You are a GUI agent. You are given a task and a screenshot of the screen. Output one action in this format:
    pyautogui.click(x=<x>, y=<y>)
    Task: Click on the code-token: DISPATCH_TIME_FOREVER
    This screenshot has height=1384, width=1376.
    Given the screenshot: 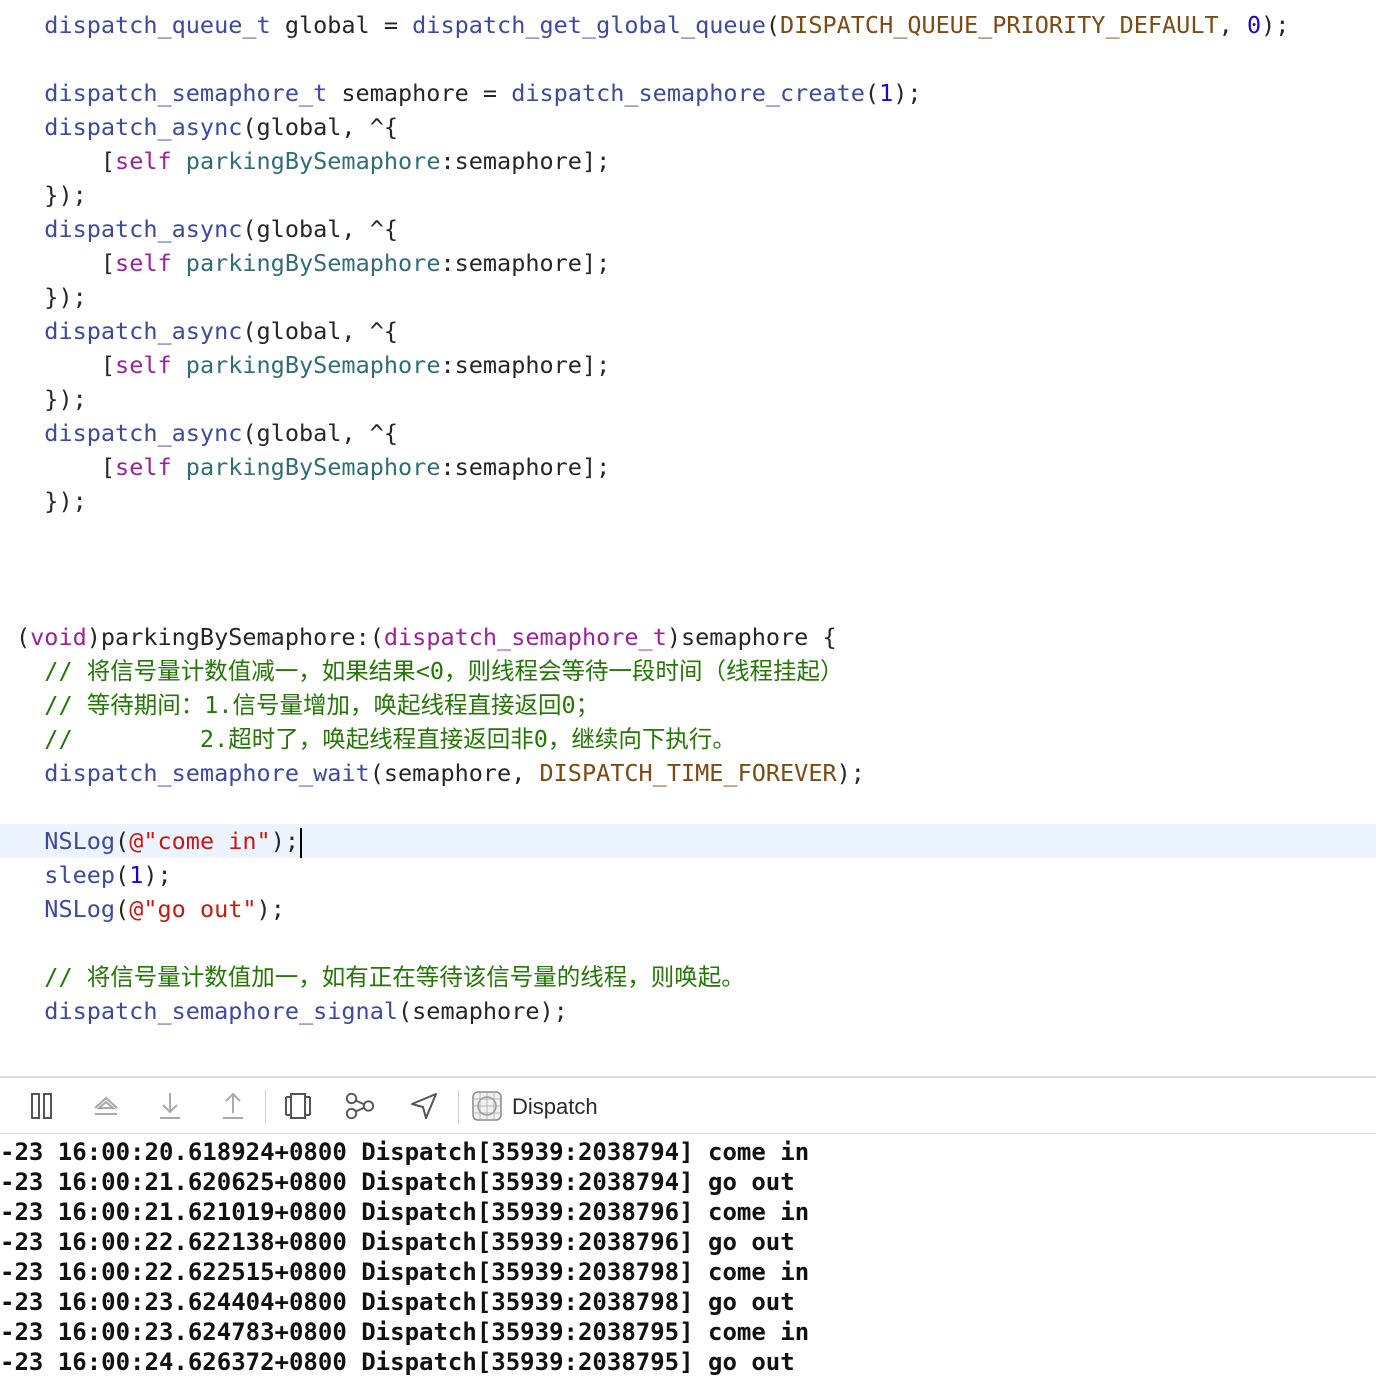 What is the action you would take?
    pyautogui.click(x=688, y=773)
    